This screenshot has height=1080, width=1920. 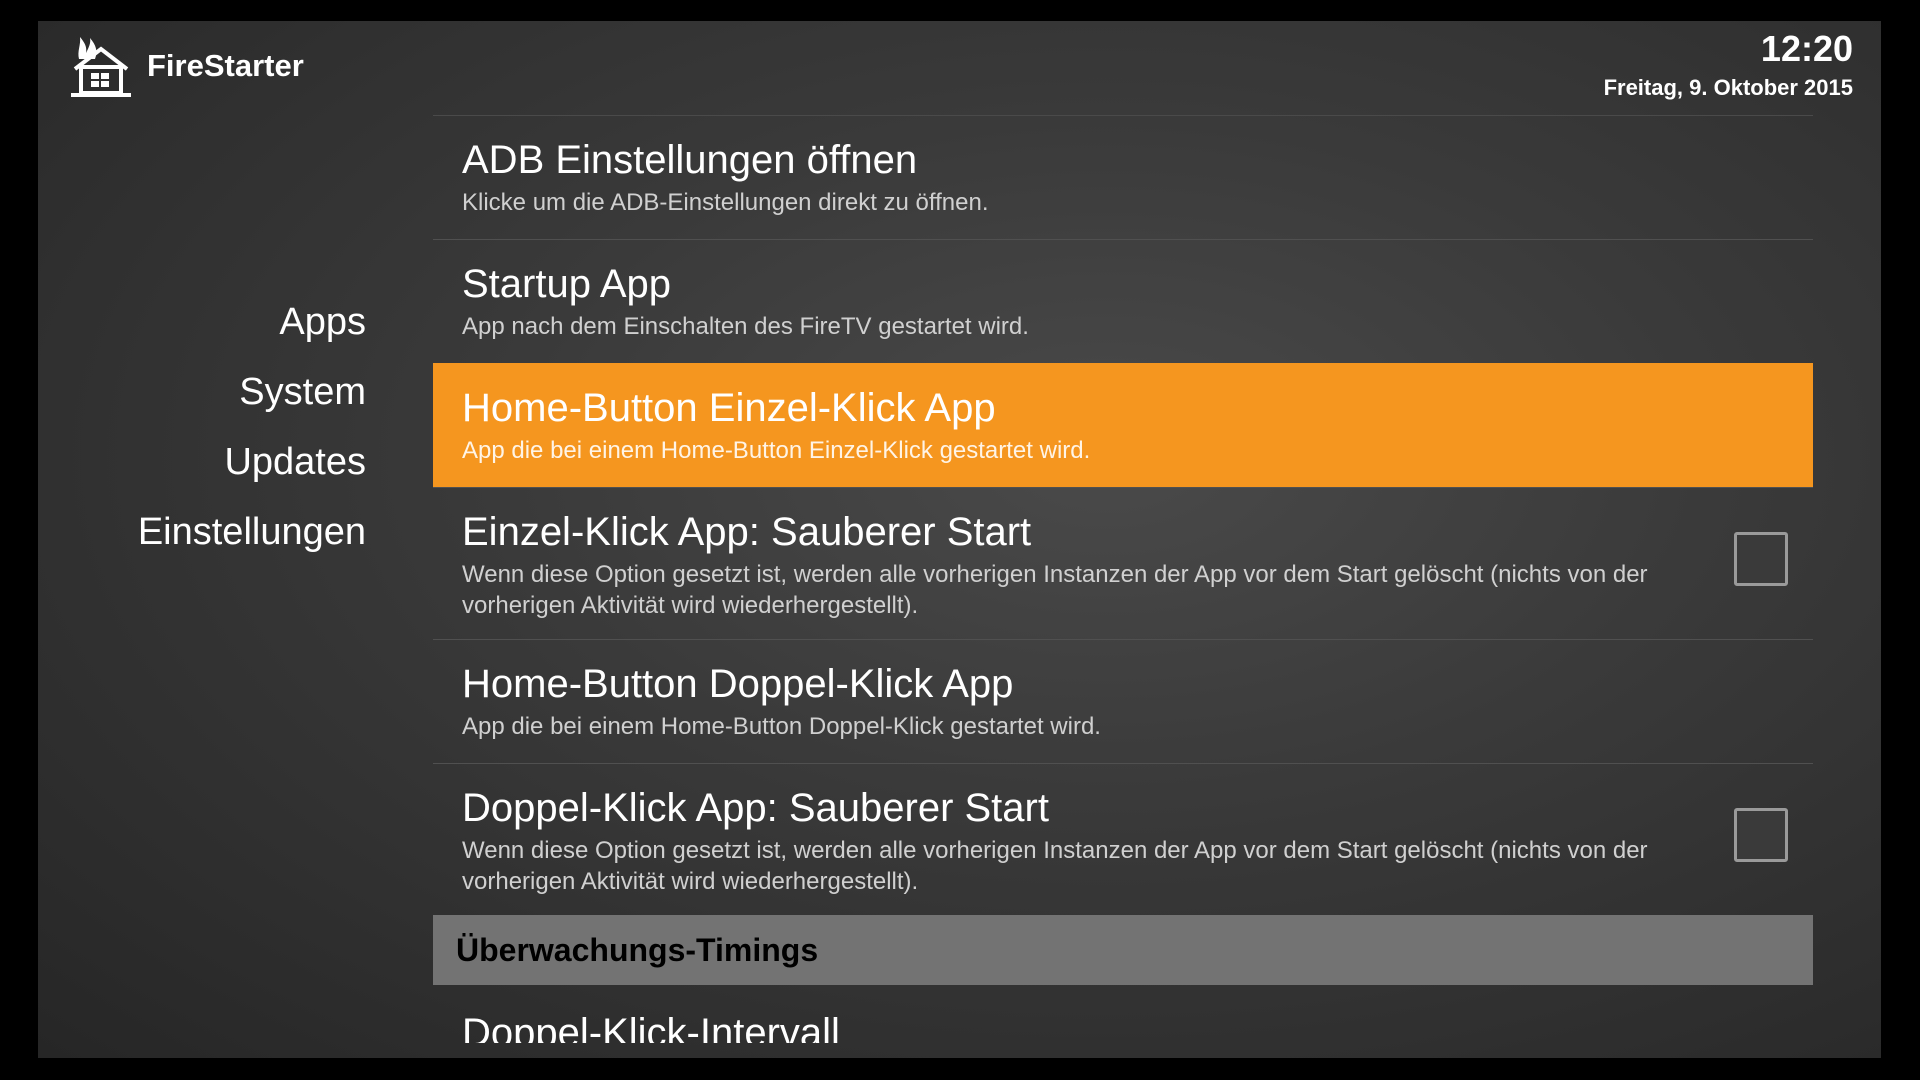 I want to click on setting-title: Home-Button Einzel-Klick App, so click(x=729, y=408).